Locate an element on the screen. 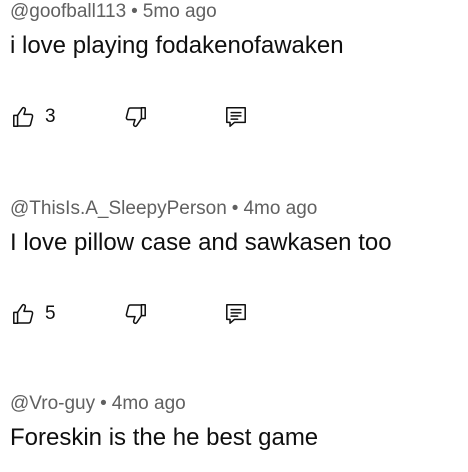 The width and height of the screenshot is (468, 472). comment-text: I love pillow case and sawkasen too is located at coordinates (201, 242).